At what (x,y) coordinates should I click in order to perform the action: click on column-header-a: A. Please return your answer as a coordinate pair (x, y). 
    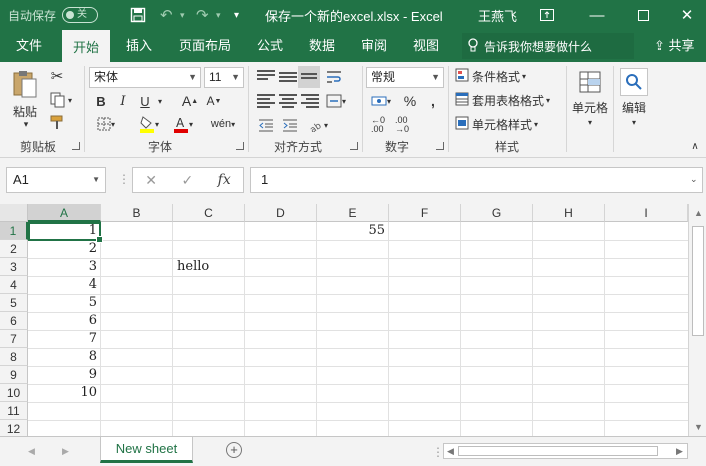
    Looking at the image, I should click on (64, 213).